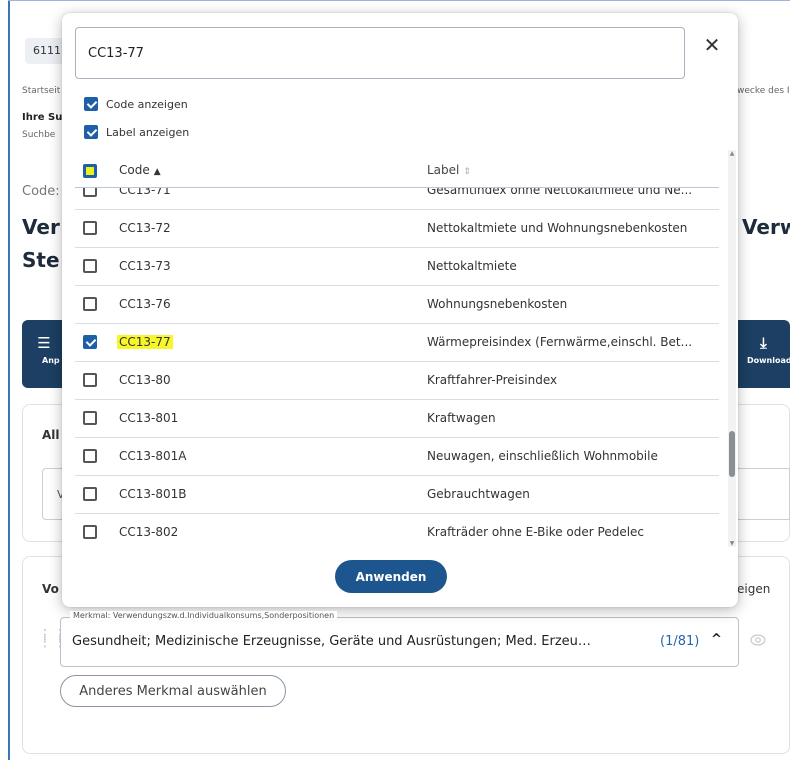 The image size is (790, 760). I want to click on row-code: CC13-77, so click(145, 342).